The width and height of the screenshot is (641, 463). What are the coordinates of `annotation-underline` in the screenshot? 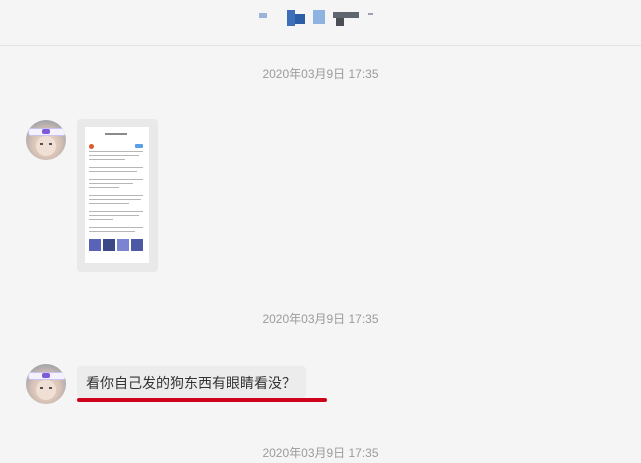 It's located at (202, 400).